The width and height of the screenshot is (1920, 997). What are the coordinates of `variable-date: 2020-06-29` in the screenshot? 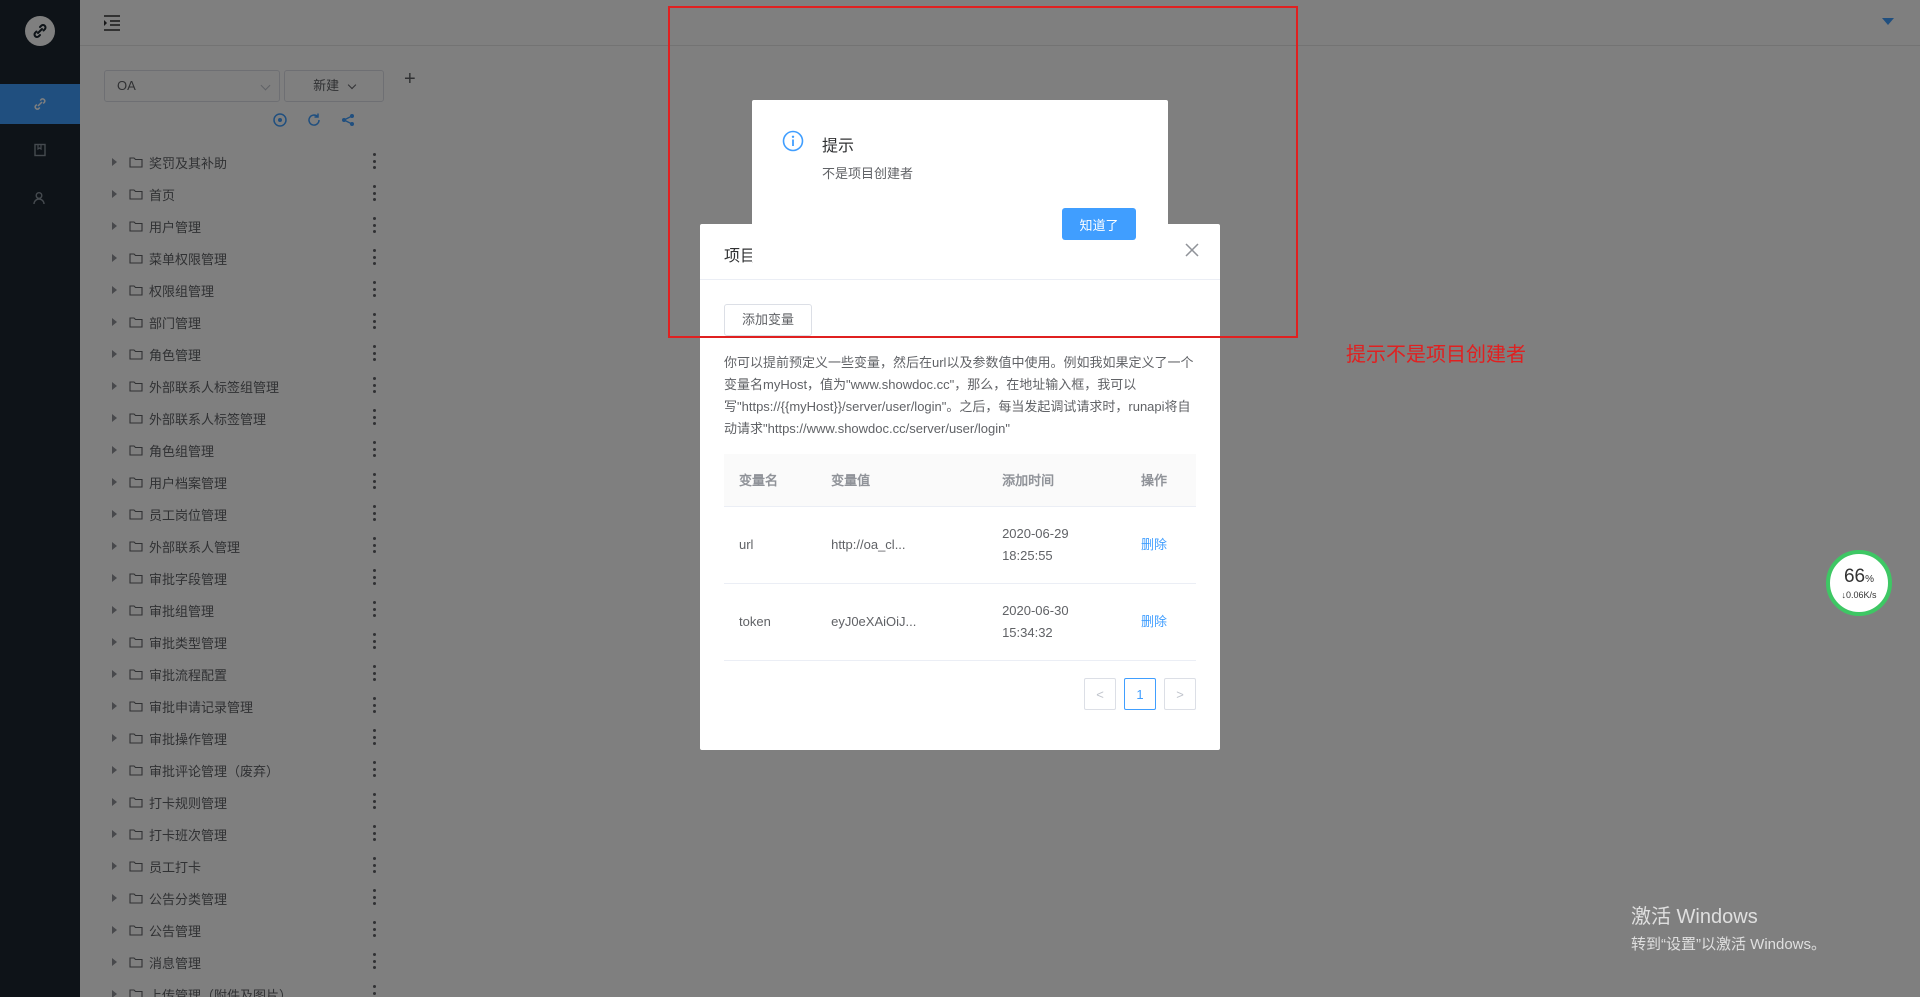 It's located at (1035, 533).